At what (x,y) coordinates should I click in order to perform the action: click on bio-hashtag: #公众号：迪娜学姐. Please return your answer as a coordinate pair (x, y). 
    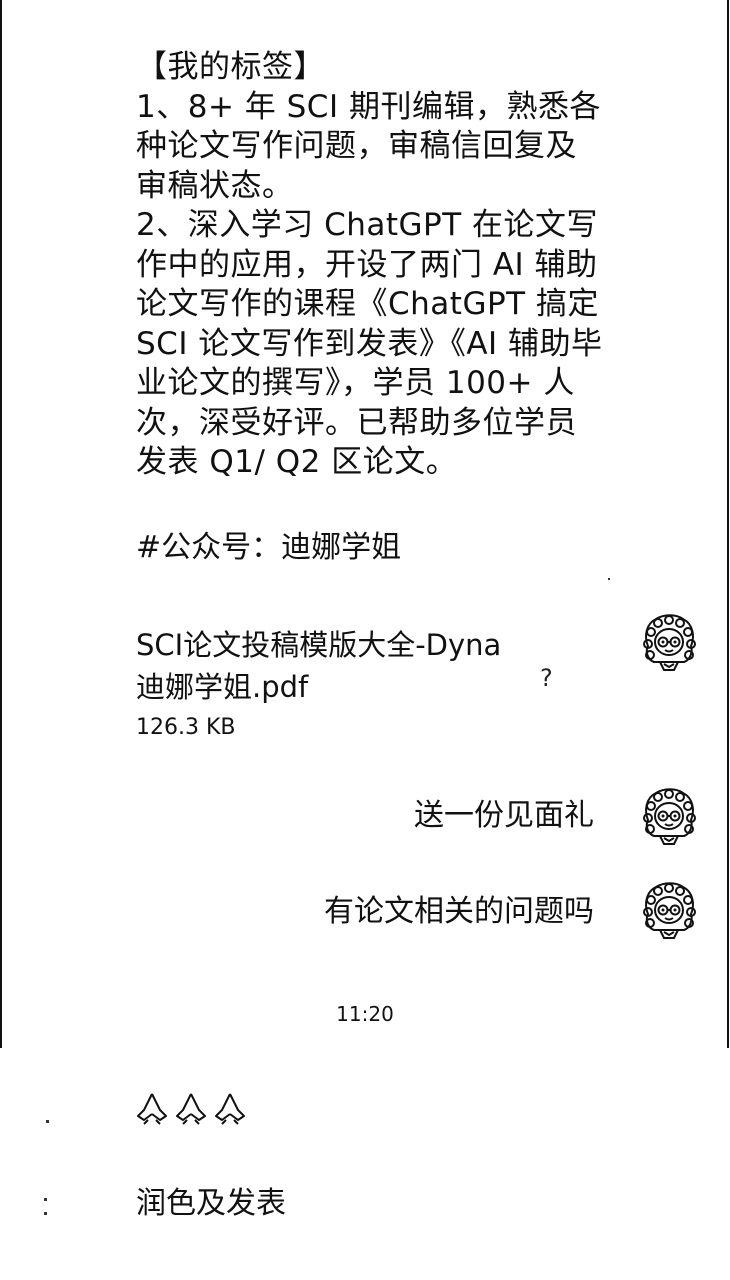
    Looking at the image, I should click on (269, 547).